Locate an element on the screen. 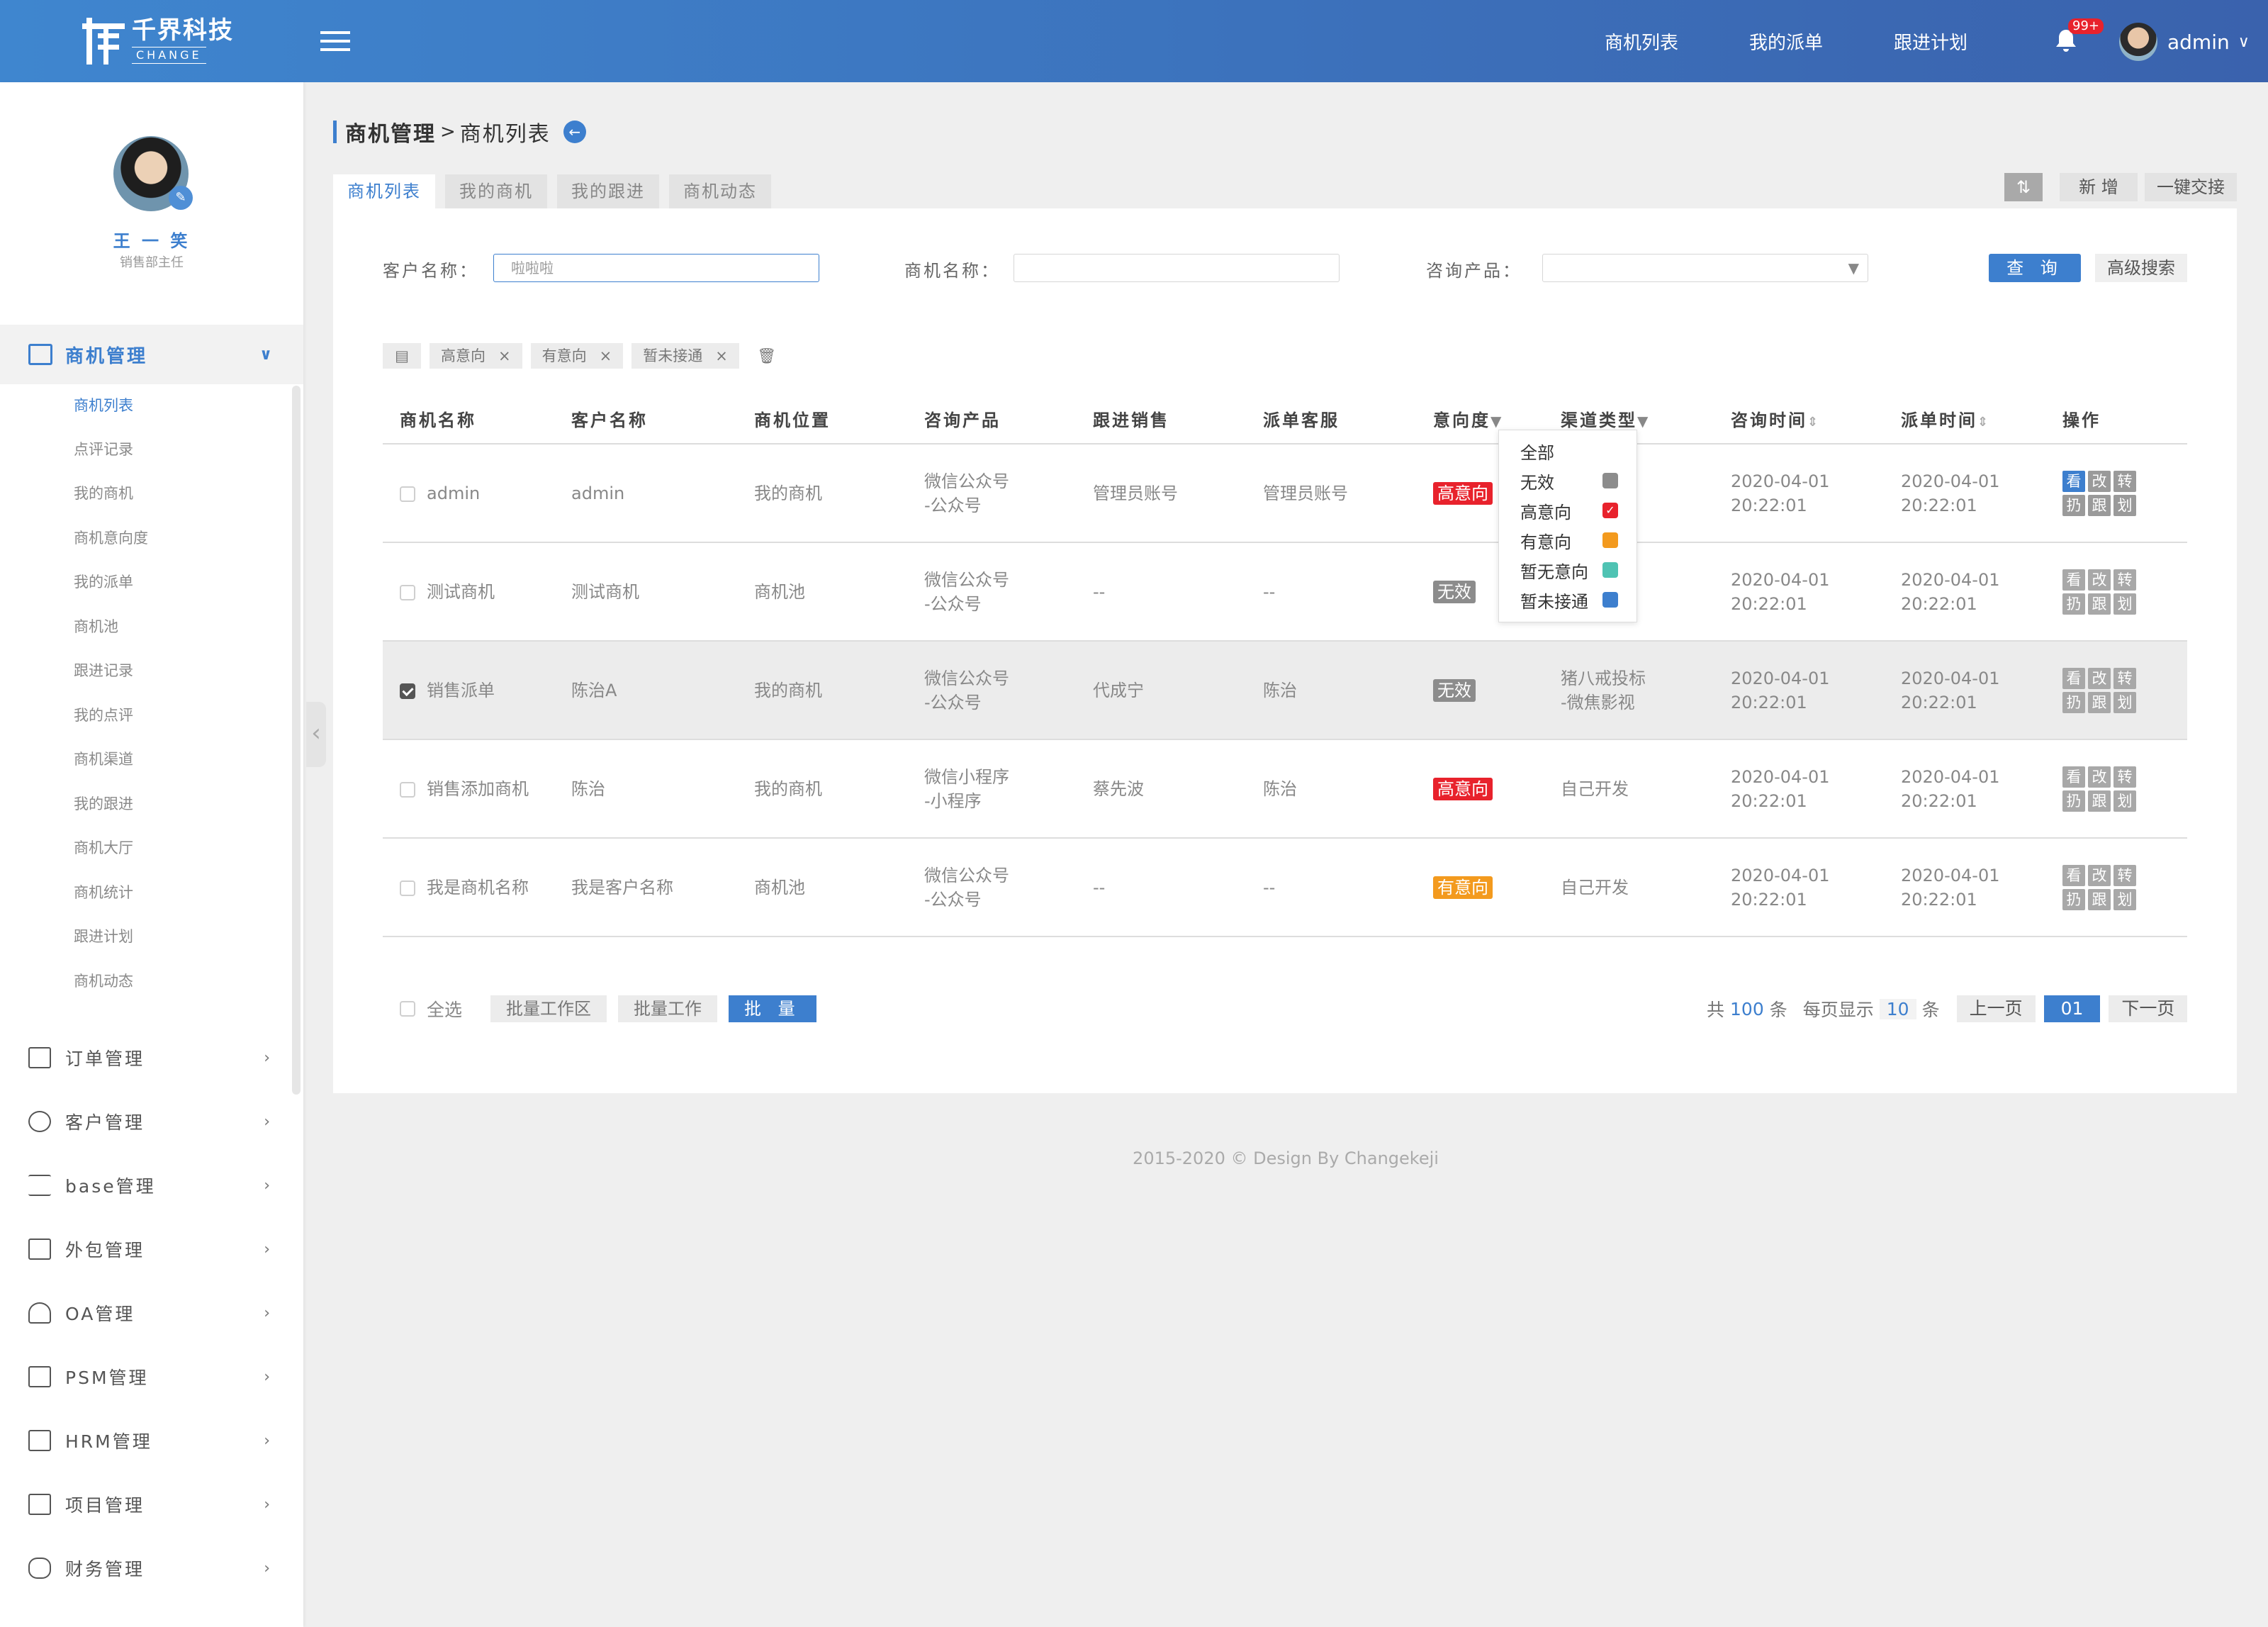 The height and width of the screenshot is (1627, 2268). sidebar-sub-item: 商机大厅 is located at coordinates (103, 847).